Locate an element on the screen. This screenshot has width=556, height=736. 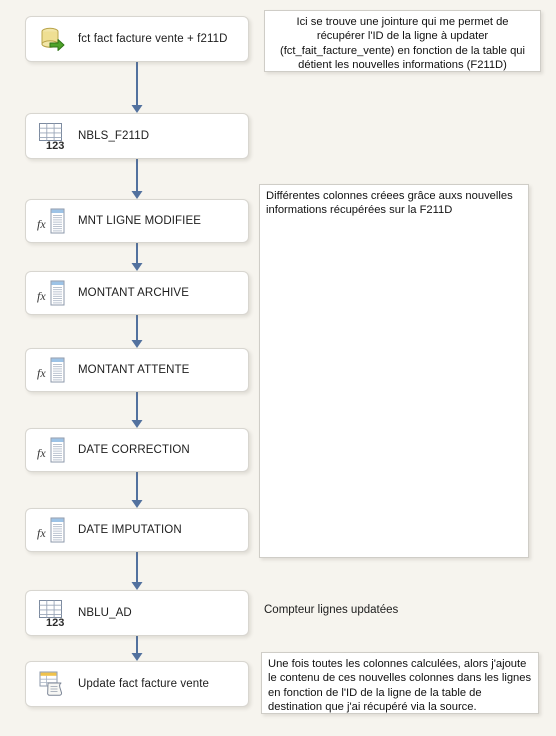
flow-node-label: fct fact facture vente + f211D is located at coordinates (153, 39).